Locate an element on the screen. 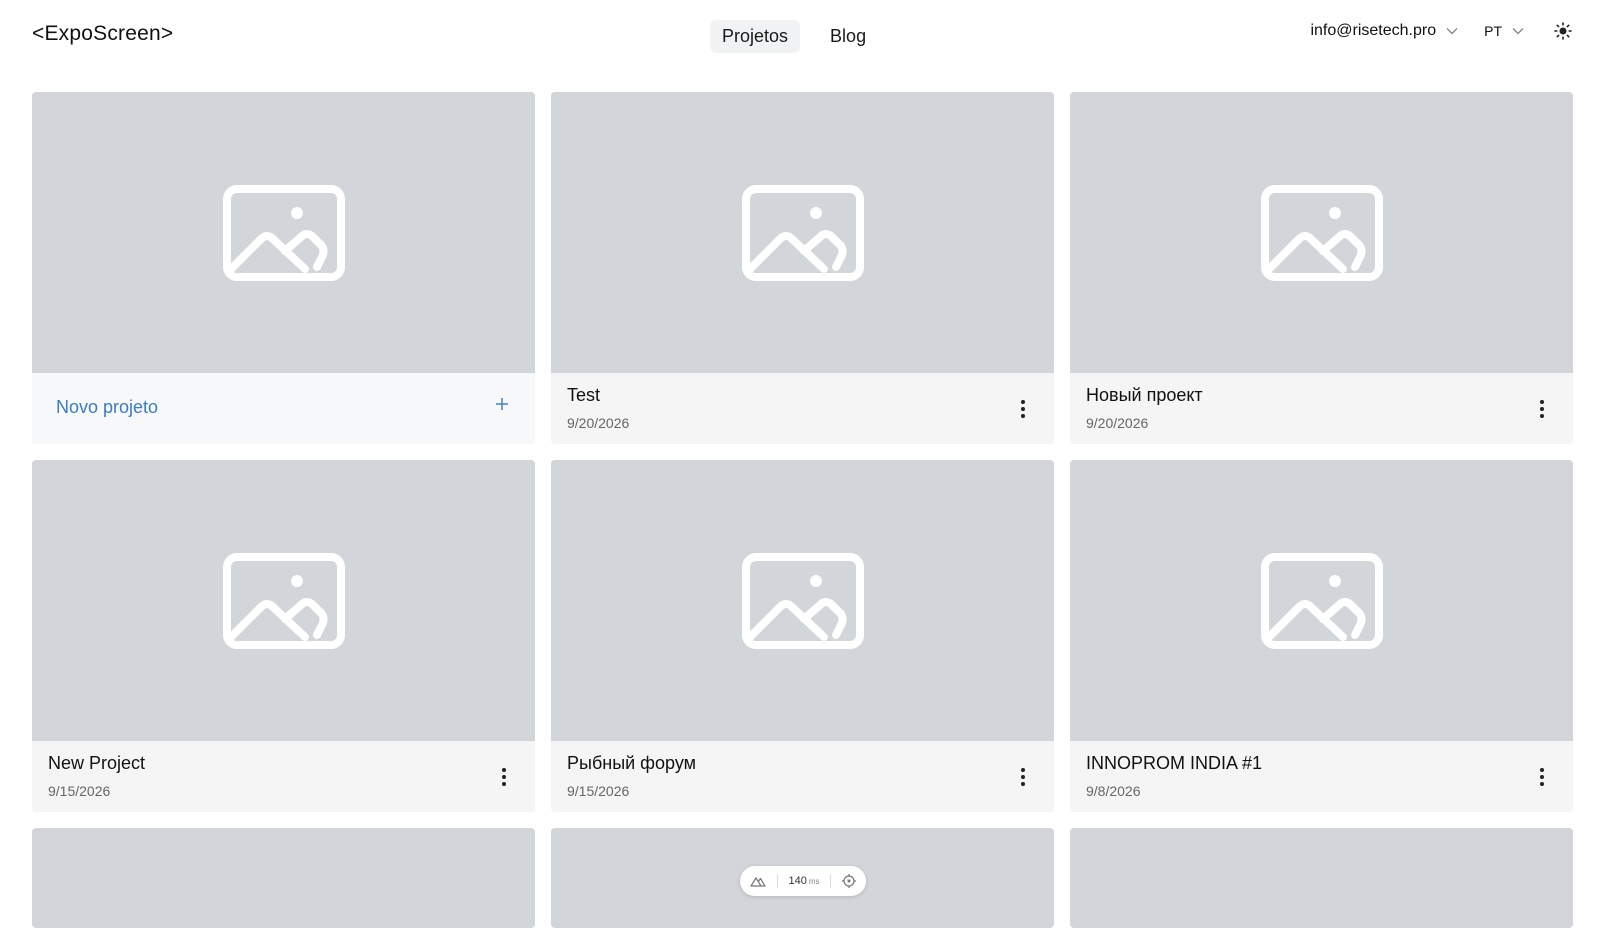  card-footer: Test 9/20/2026 is located at coordinates (802, 408).